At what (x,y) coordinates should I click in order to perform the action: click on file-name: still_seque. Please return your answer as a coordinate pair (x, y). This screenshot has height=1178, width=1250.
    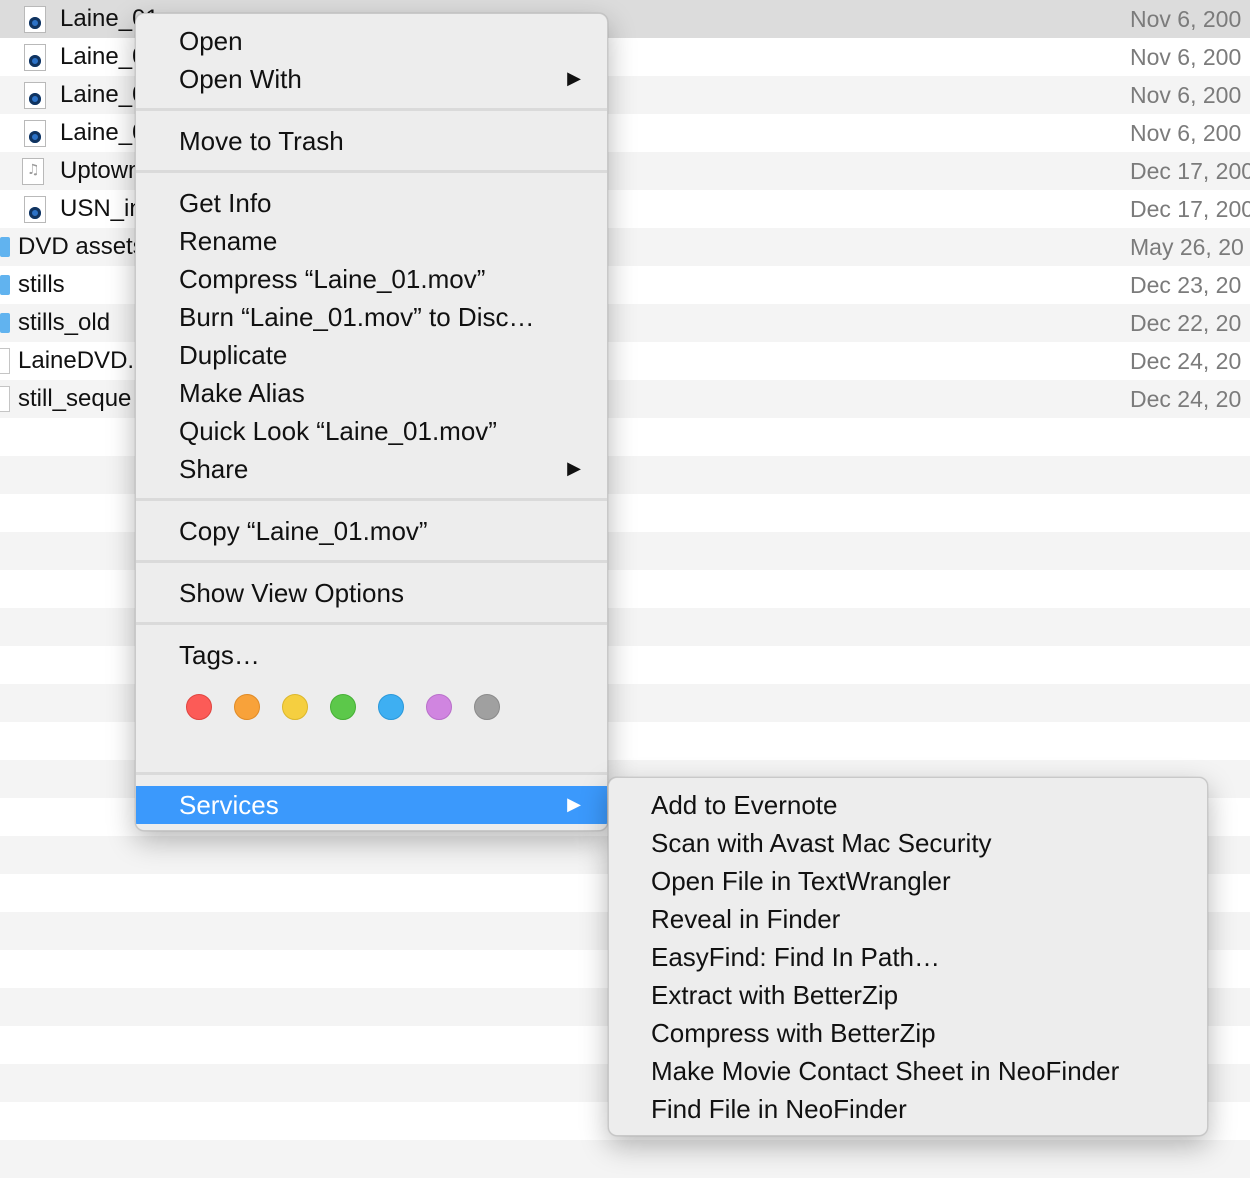
    Looking at the image, I should click on (75, 398).